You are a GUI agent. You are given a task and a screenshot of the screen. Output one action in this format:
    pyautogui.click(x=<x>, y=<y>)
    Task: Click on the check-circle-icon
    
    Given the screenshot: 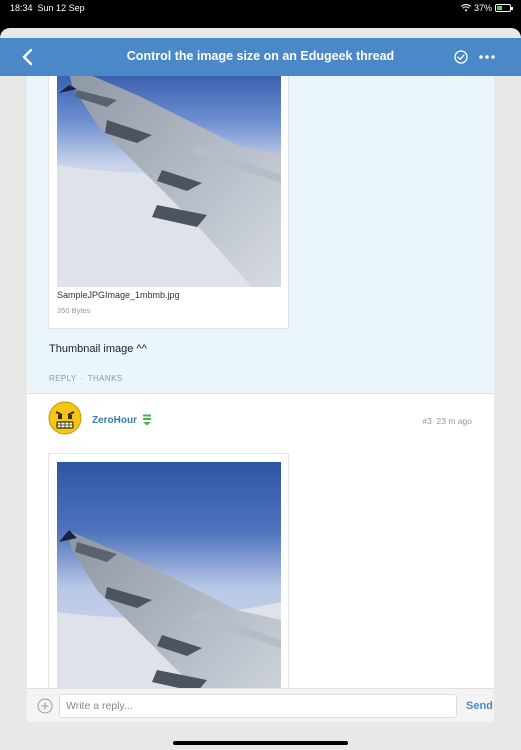 What is the action you would take?
    pyautogui.click(x=461, y=57)
    